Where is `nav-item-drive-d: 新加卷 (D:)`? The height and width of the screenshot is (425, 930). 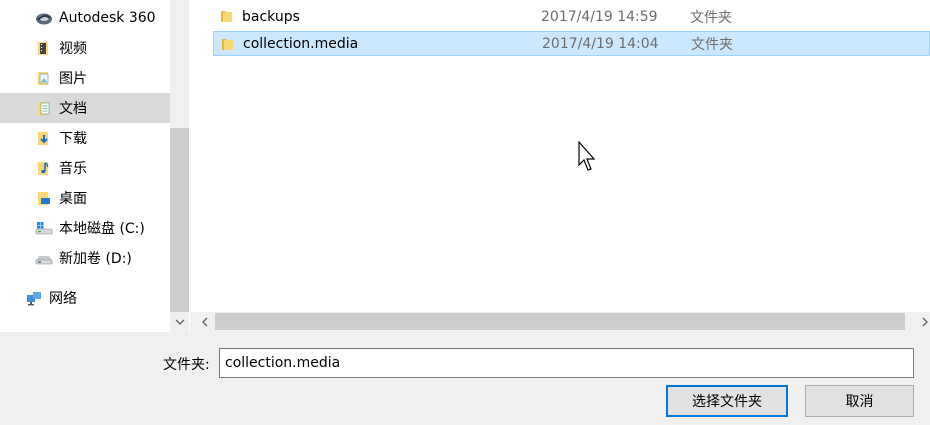
nav-item-drive-d: 新加卷 (D:) is located at coordinates (85, 258).